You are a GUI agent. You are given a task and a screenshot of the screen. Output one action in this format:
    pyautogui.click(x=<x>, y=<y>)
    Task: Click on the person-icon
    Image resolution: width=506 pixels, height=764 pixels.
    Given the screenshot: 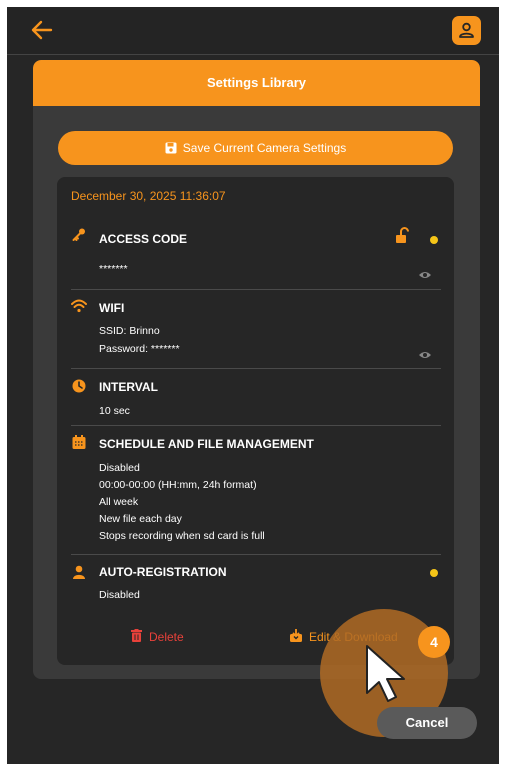 What is the action you would take?
    pyautogui.click(x=79, y=572)
    